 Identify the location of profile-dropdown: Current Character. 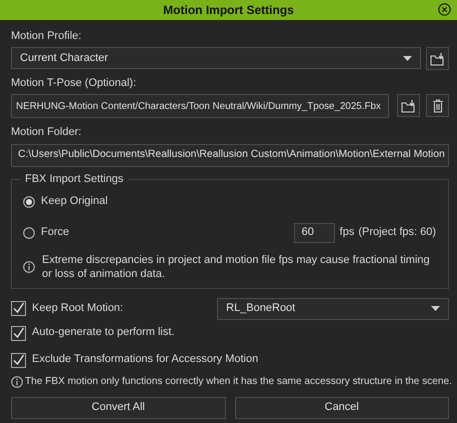
(215, 58).